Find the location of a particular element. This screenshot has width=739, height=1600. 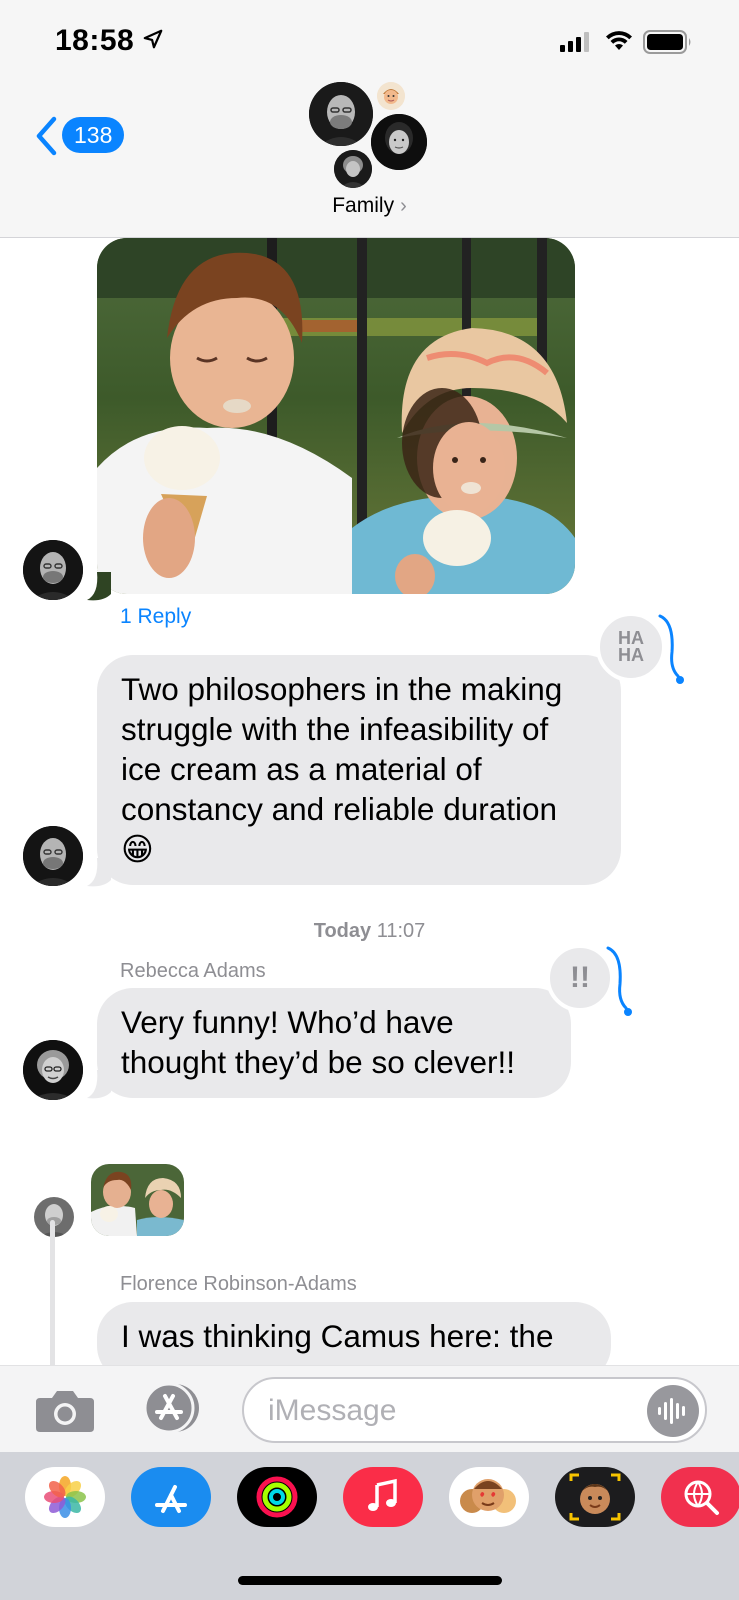

status-time: 18:58 is located at coordinates (95, 40).